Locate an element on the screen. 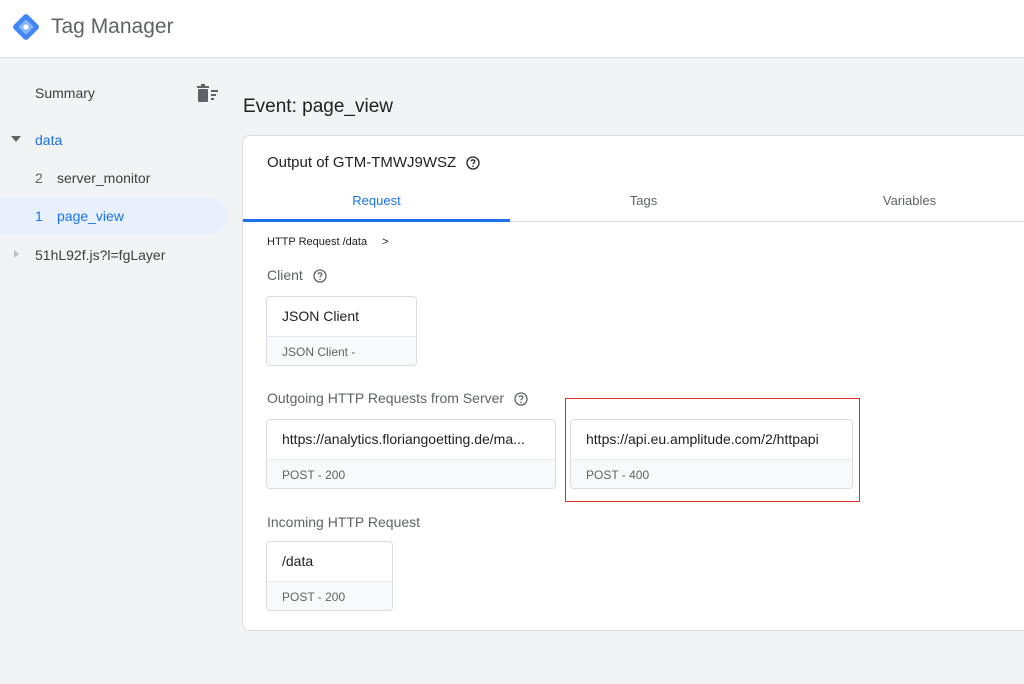  client-label: Client is located at coordinates (285, 275).